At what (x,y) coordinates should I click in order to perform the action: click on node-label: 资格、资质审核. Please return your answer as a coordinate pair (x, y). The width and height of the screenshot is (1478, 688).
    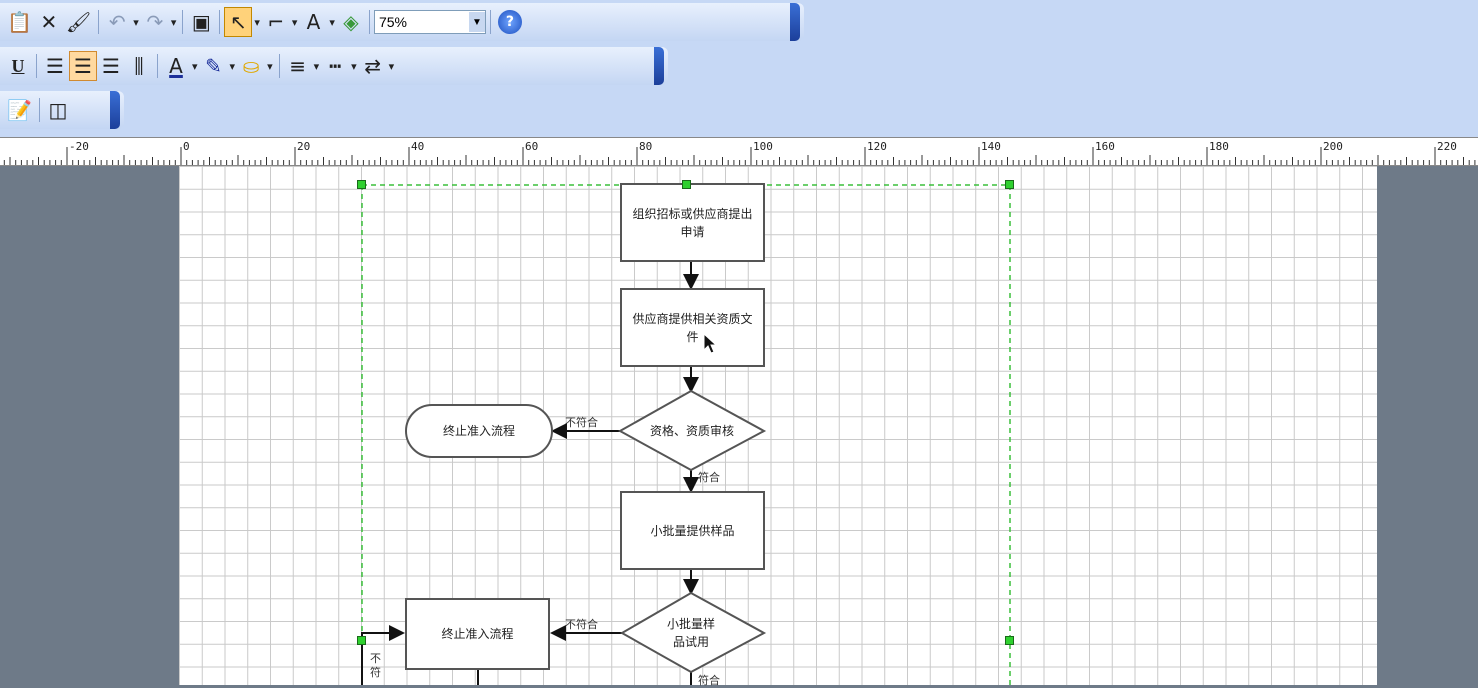
    Looking at the image, I should click on (691, 431).